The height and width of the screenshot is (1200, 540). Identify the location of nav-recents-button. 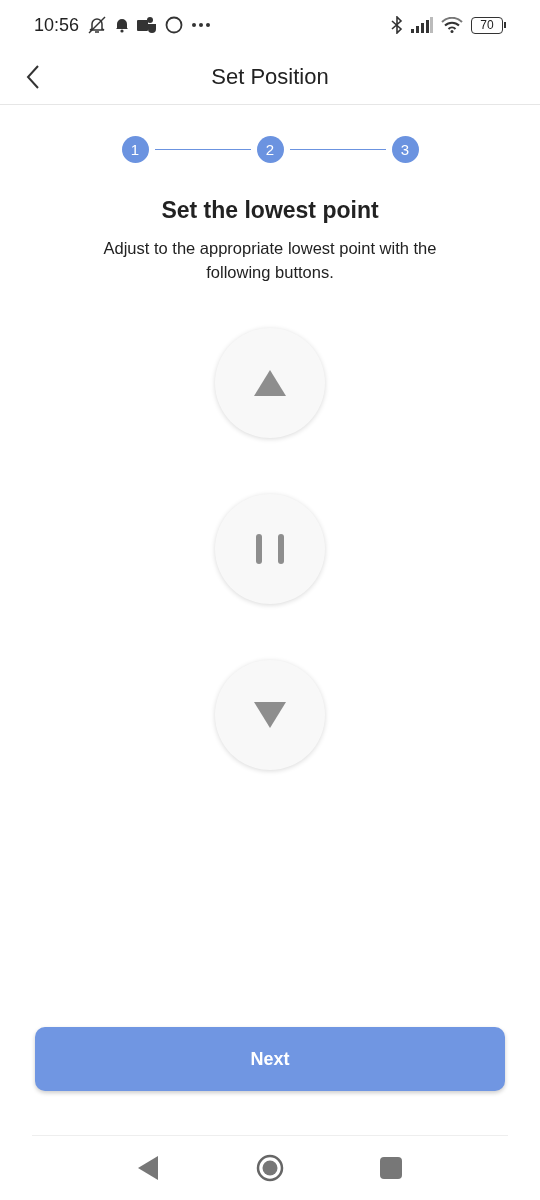
(391, 1168).